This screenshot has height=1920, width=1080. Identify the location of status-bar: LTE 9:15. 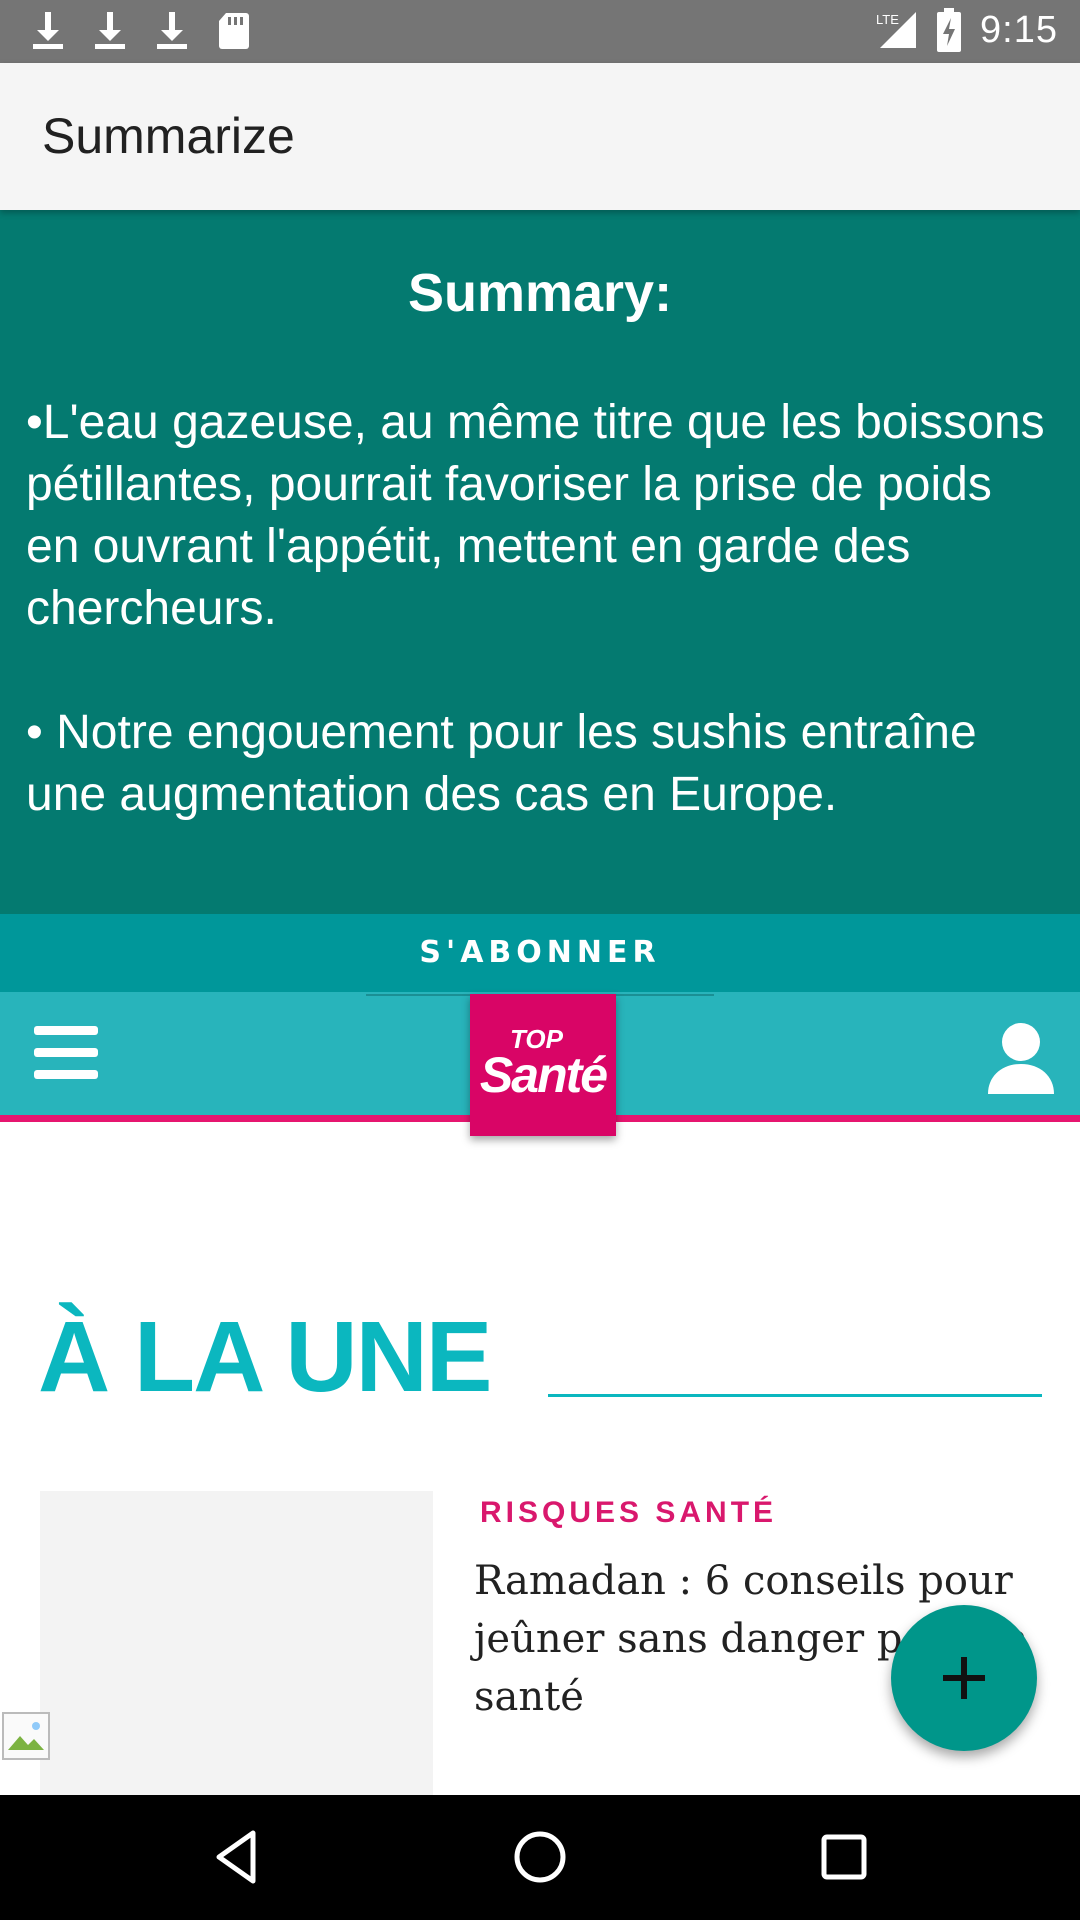
(540, 31).